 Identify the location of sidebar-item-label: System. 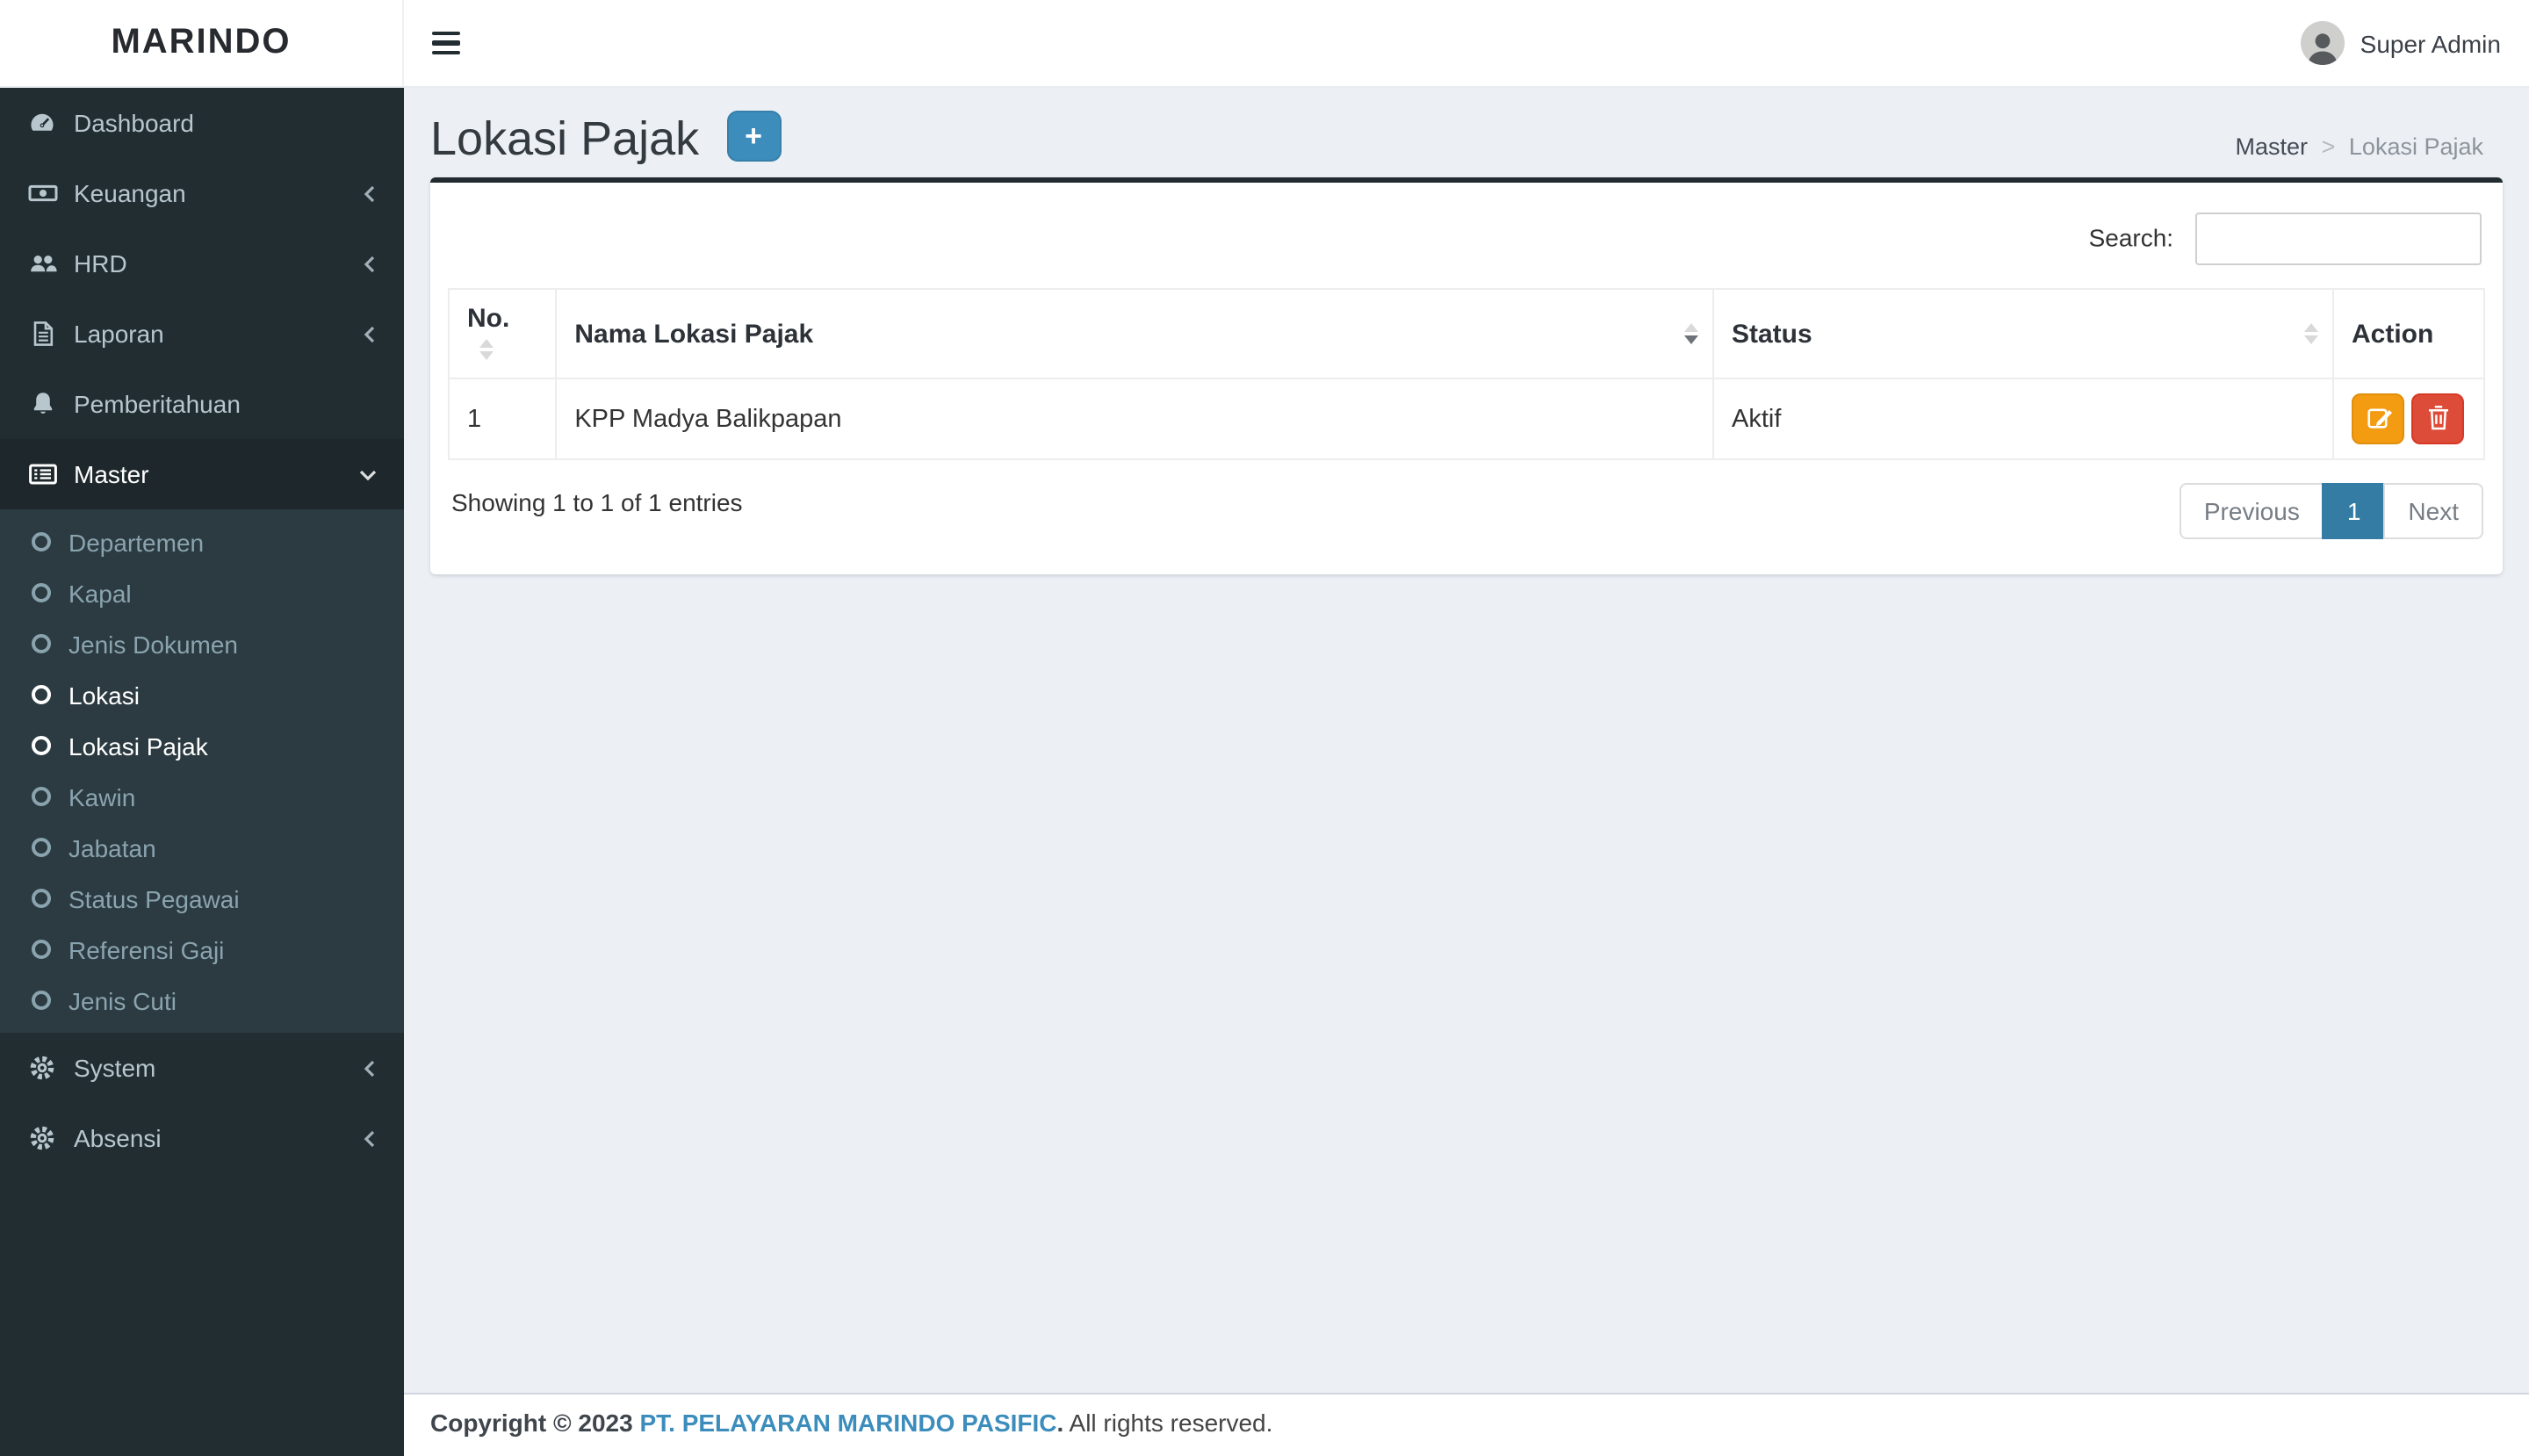
(115, 1068).